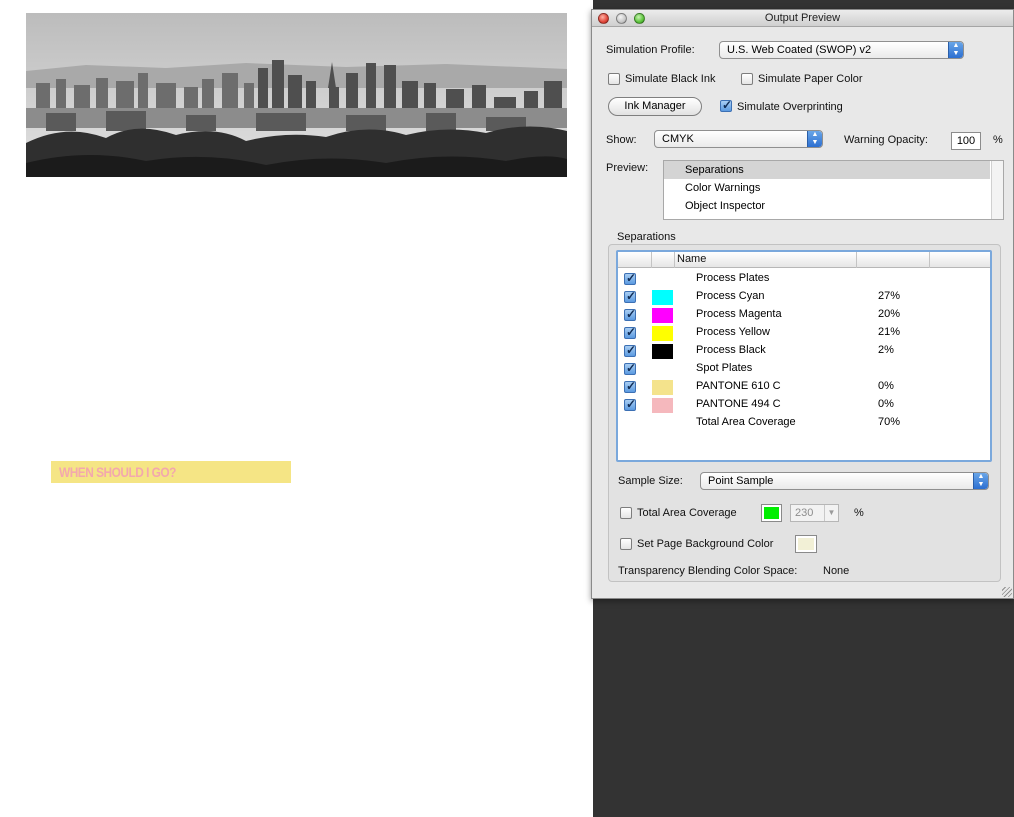  What do you see at coordinates (966, 141) in the screenshot?
I see `warning-opacity-input: 100` at bounding box center [966, 141].